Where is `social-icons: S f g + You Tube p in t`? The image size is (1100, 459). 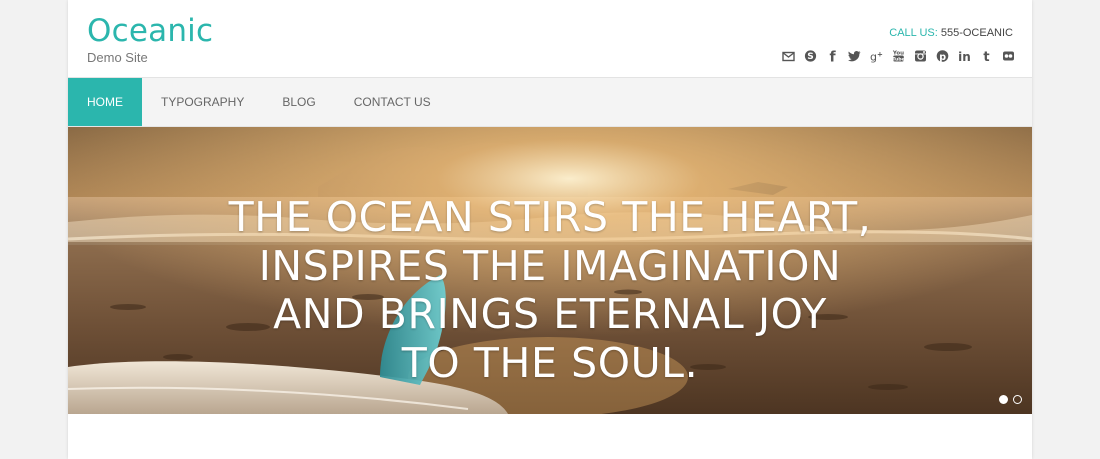 social-icons: S f g + You Tube p in t is located at coordinates (898, 56).